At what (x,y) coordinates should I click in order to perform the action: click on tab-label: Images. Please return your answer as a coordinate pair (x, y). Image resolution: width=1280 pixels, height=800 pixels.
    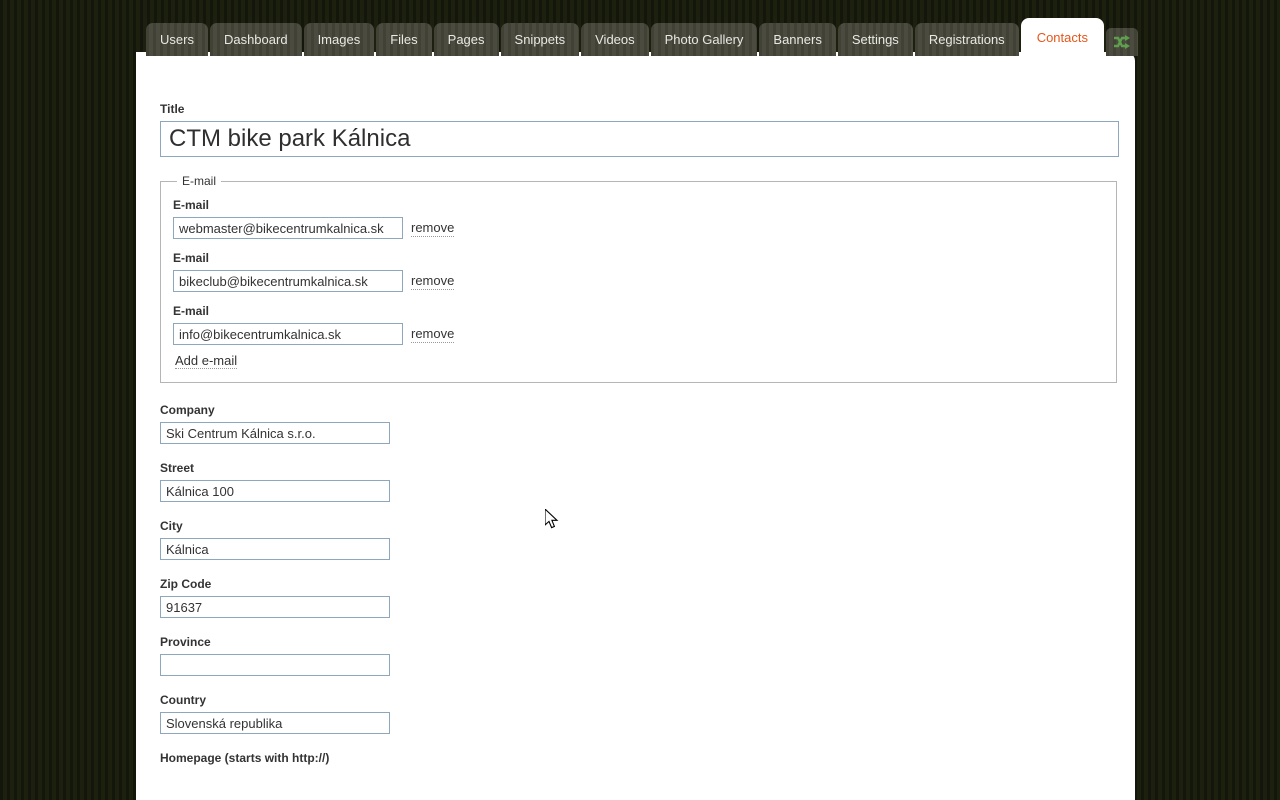
    Looking at the image, I should click on (339, 39).